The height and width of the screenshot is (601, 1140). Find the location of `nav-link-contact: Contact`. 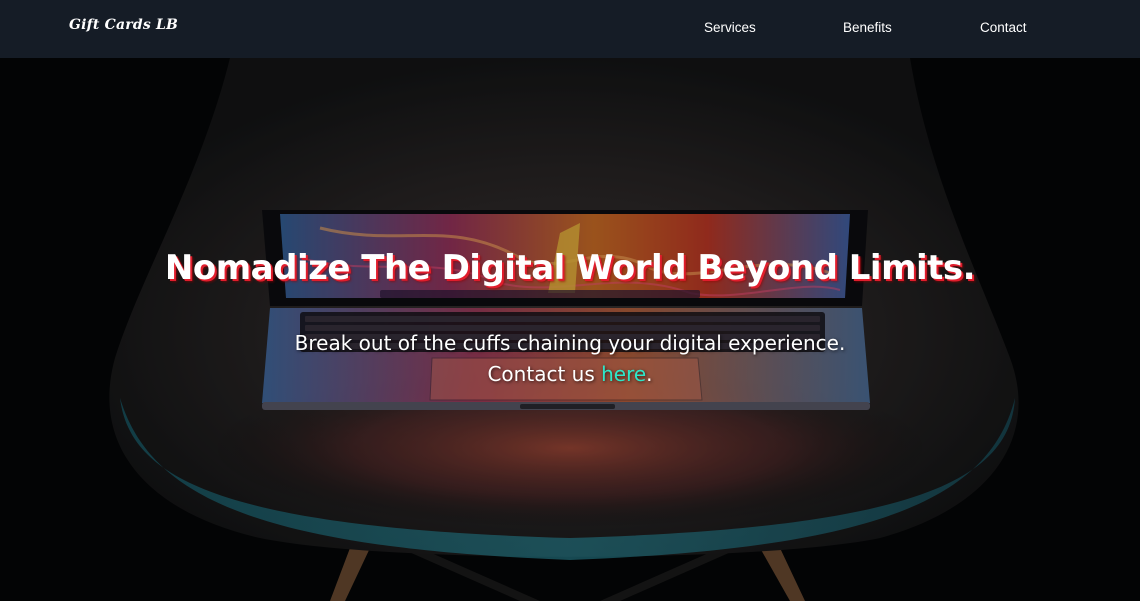

nav-link-contact: Contact is located at coordinates (1003, 27).